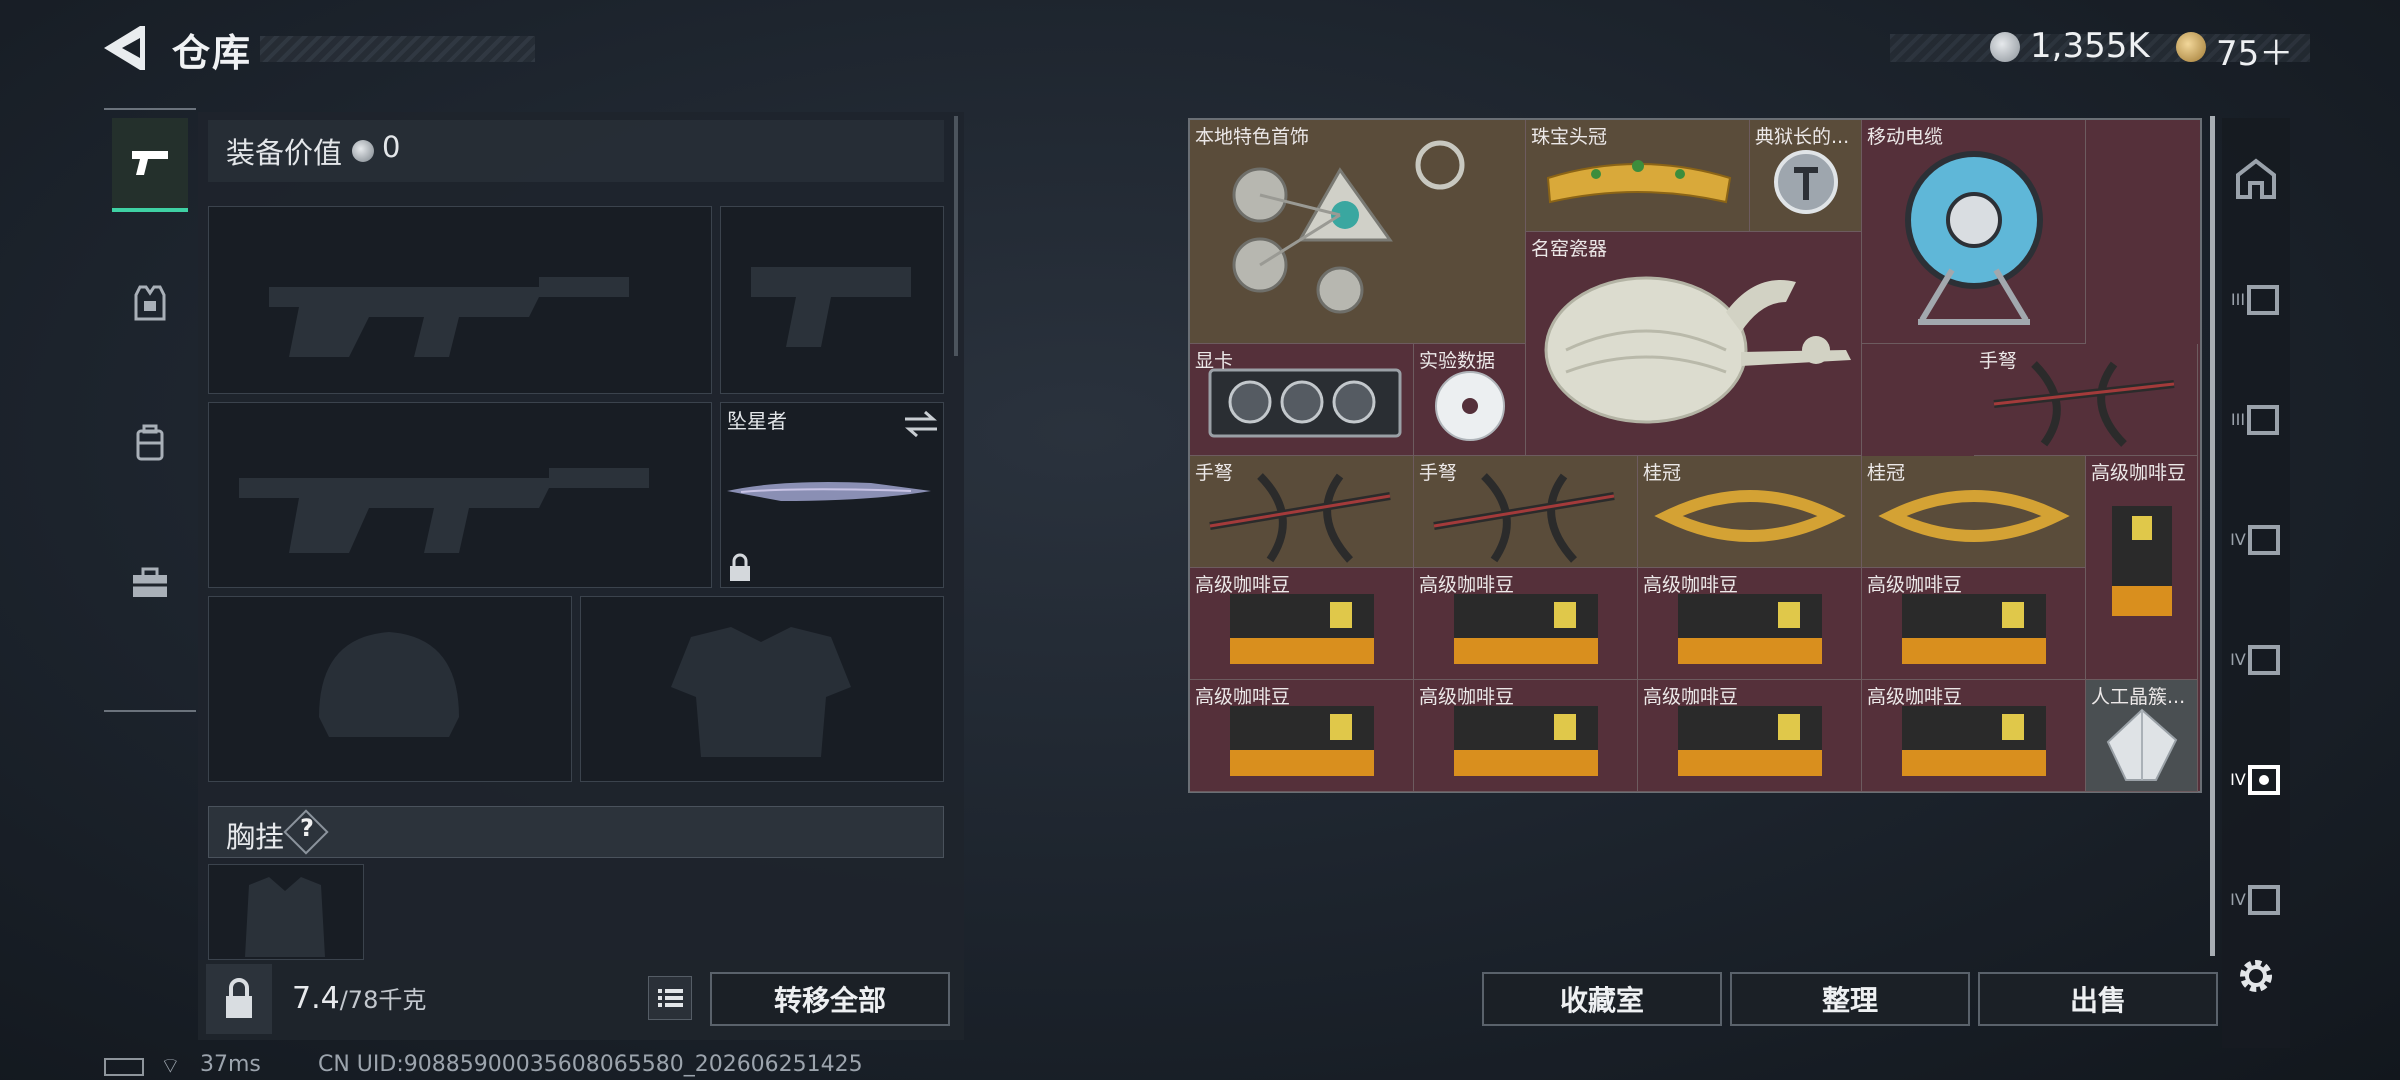 This screenshot has width=2400, height=1080. I want to click on tab-armor, so click(150, 303).